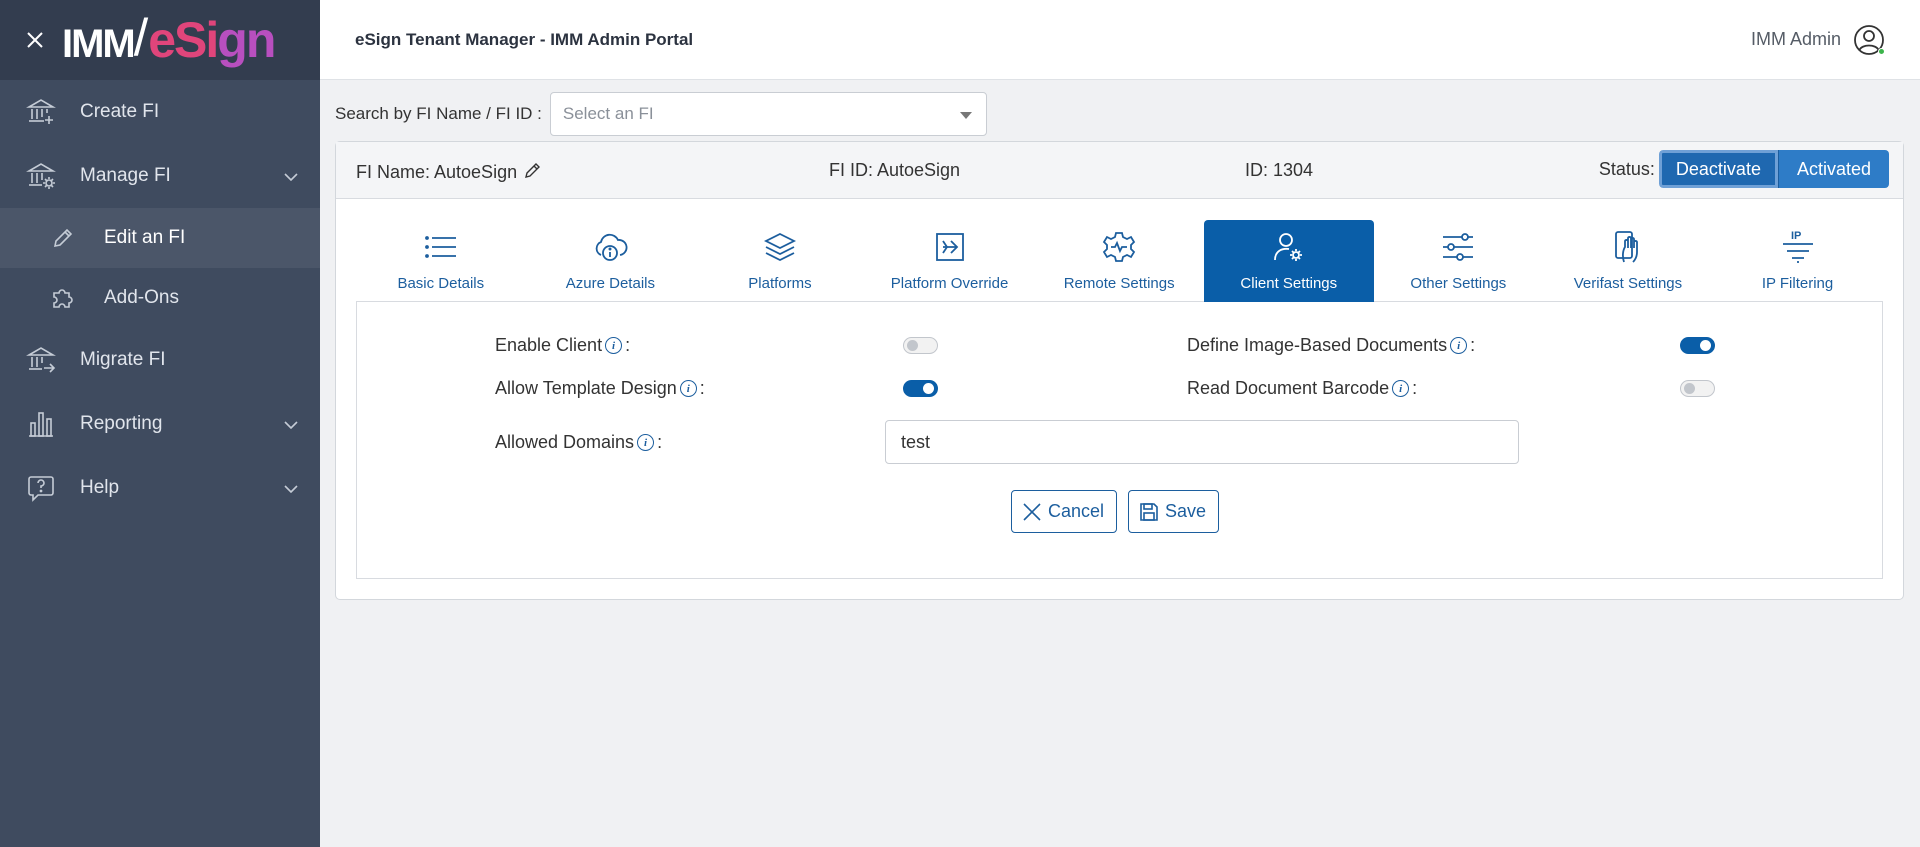 Image resolution: width=1920 pixels, height=847 pixels. Describe the element at coordinates (600, 388) in the screenshot. I see `allow-template-design-label: Allow Template Design i :` at that location.